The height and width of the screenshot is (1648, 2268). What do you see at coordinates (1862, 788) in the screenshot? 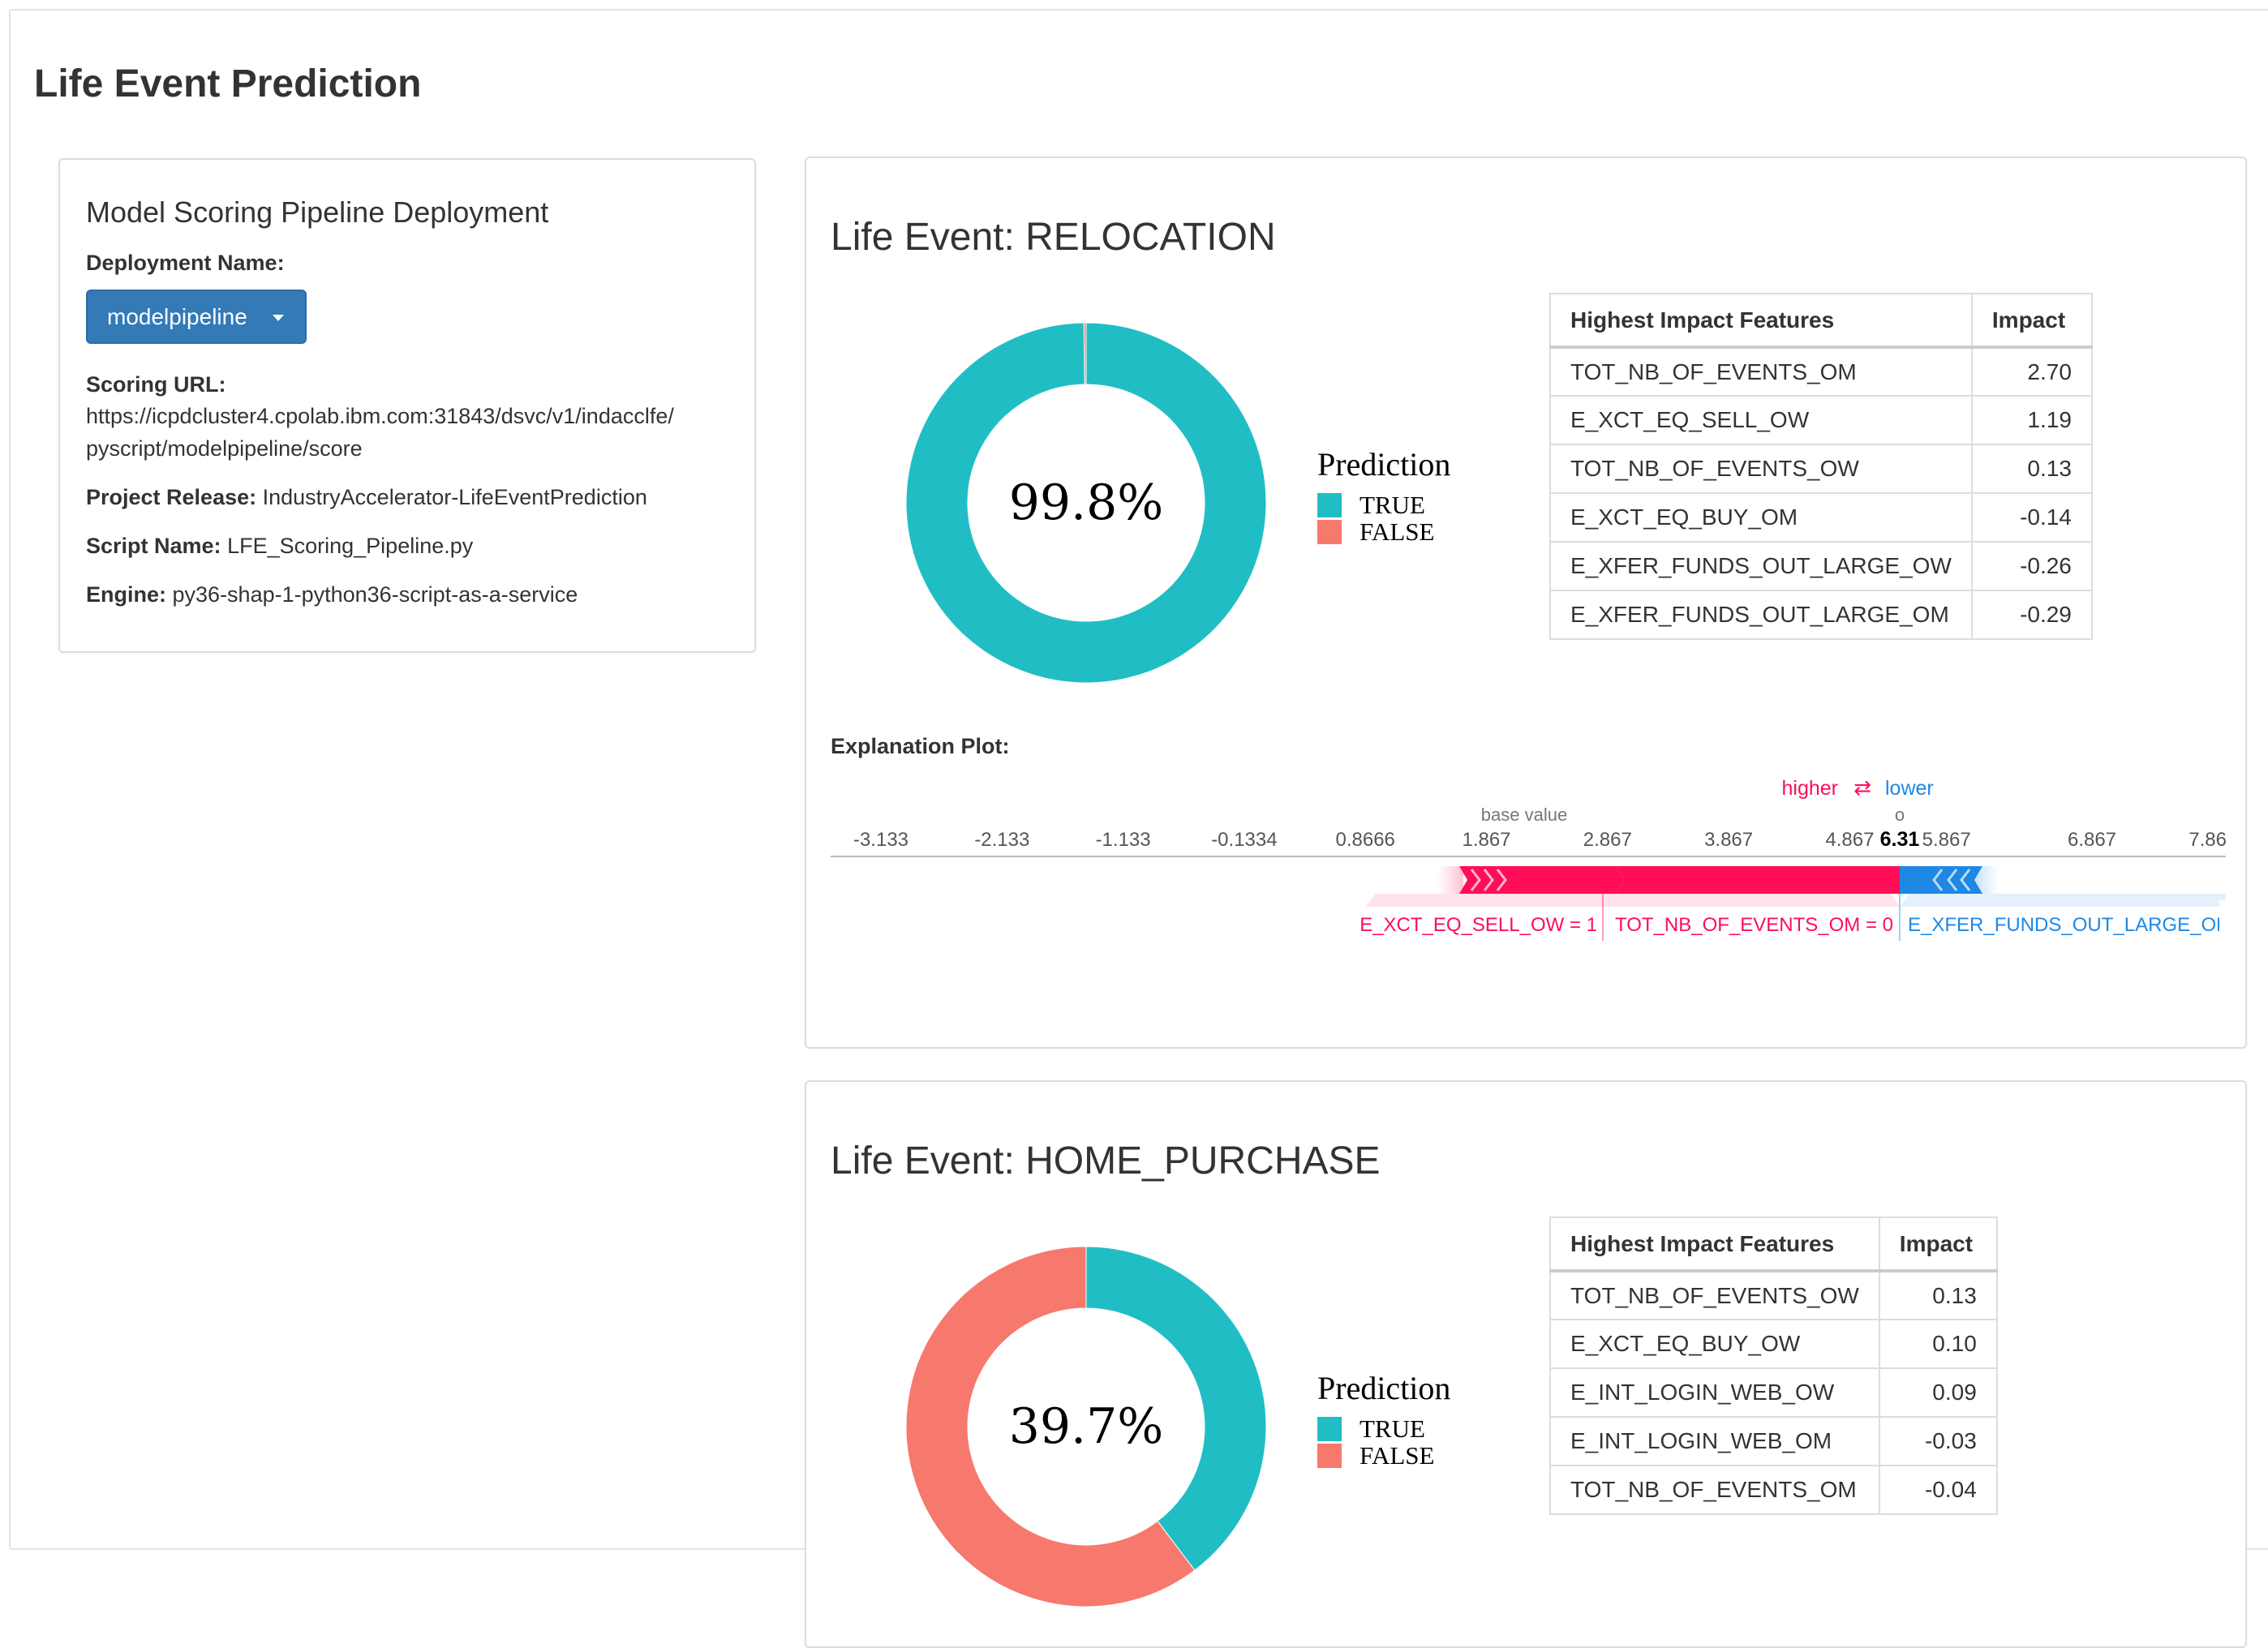
I see `higher-lower-arrows-icon: ⇄` at bounding box center [1862, 788].